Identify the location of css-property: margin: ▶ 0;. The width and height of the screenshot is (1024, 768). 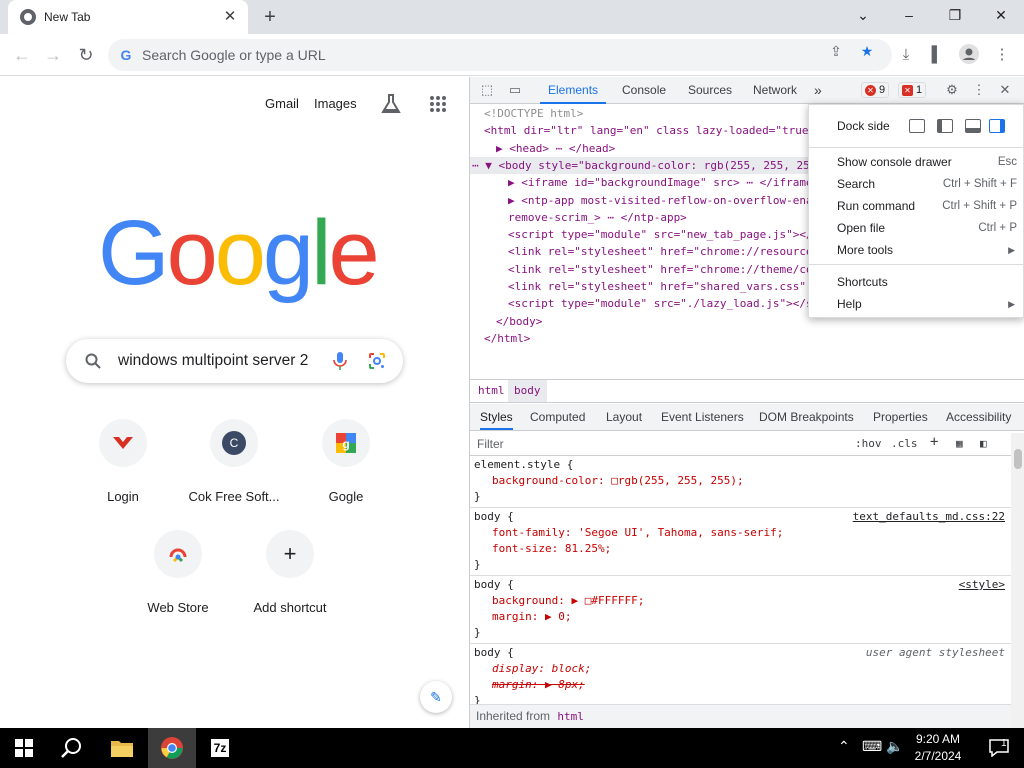
(531, 616).